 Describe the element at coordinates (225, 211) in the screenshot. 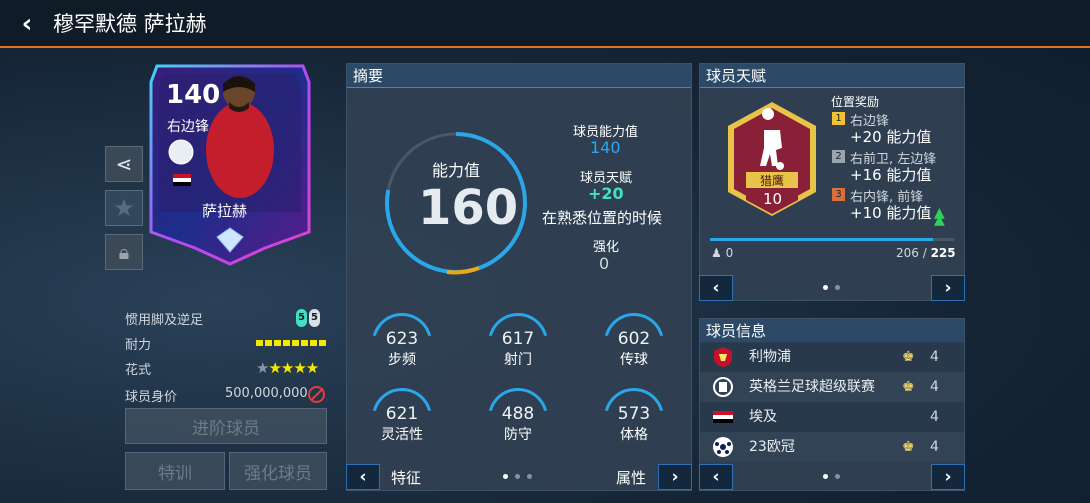

I see `card-name: 萨拉赫` at that location.